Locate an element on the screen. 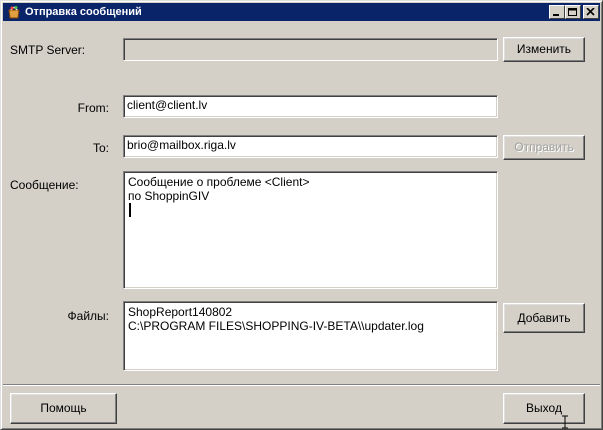  to-label: To: is located at coordinates (100, 148).